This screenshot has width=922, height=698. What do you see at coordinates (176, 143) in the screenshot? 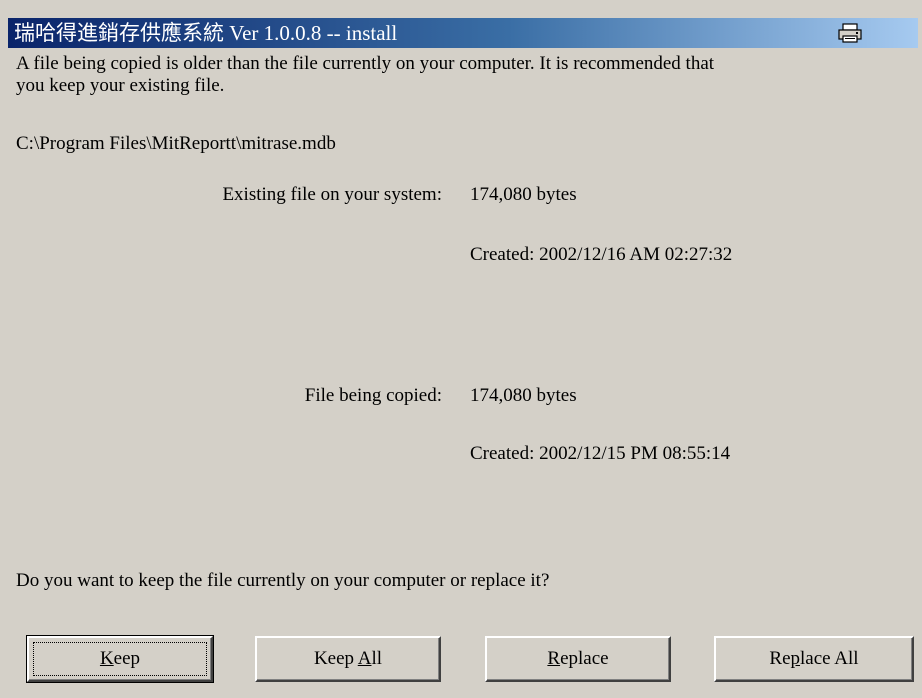
I see `file-path: C:\Program Files\MitReportt\mitrase.mdb` at bounding box center [176, 143].